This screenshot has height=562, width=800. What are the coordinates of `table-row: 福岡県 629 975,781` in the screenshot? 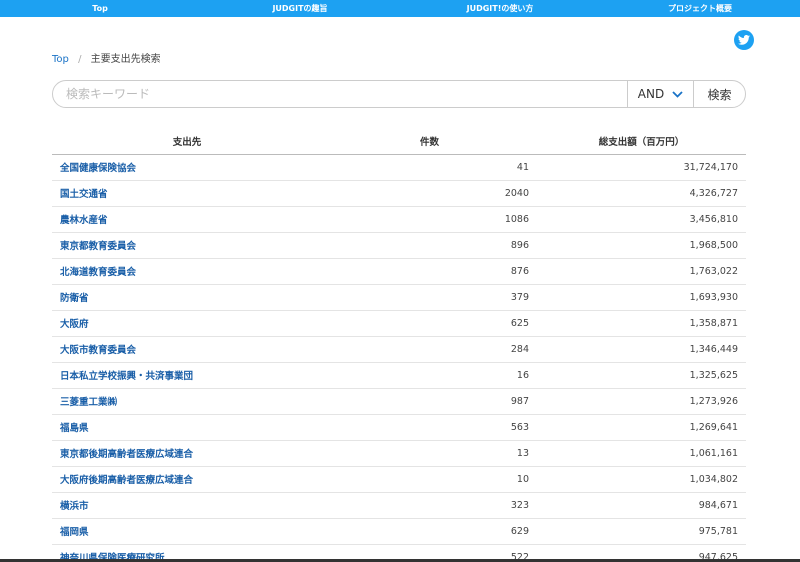 It's located at (399, 531).